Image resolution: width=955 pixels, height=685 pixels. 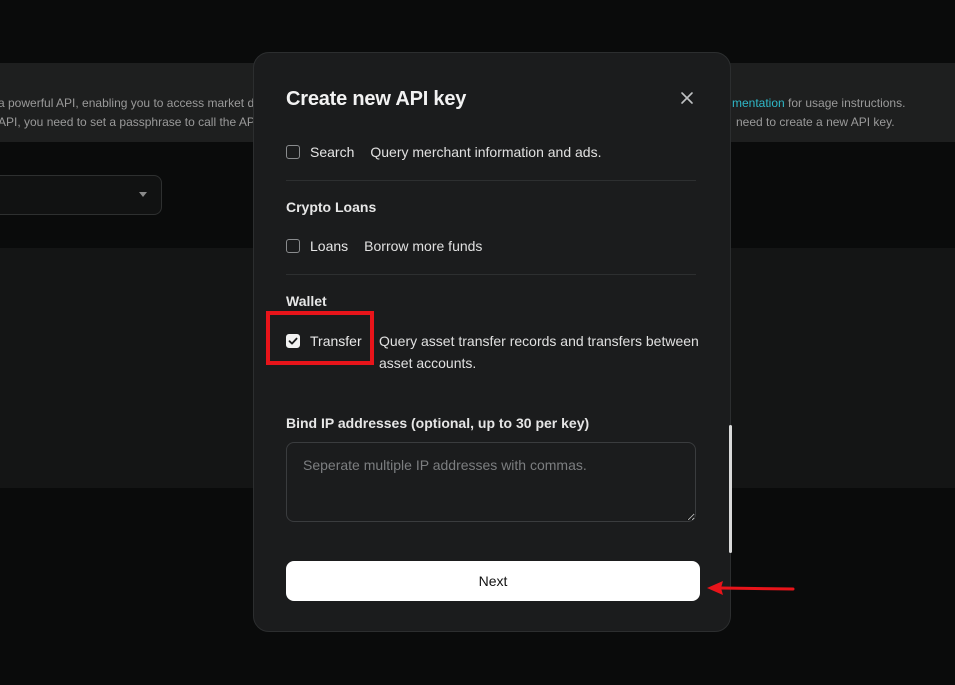 What do you see at coordinates (376, 99) in the screenshot?
I see `modal-title: Create new API key` at bounding box center [376, 99].